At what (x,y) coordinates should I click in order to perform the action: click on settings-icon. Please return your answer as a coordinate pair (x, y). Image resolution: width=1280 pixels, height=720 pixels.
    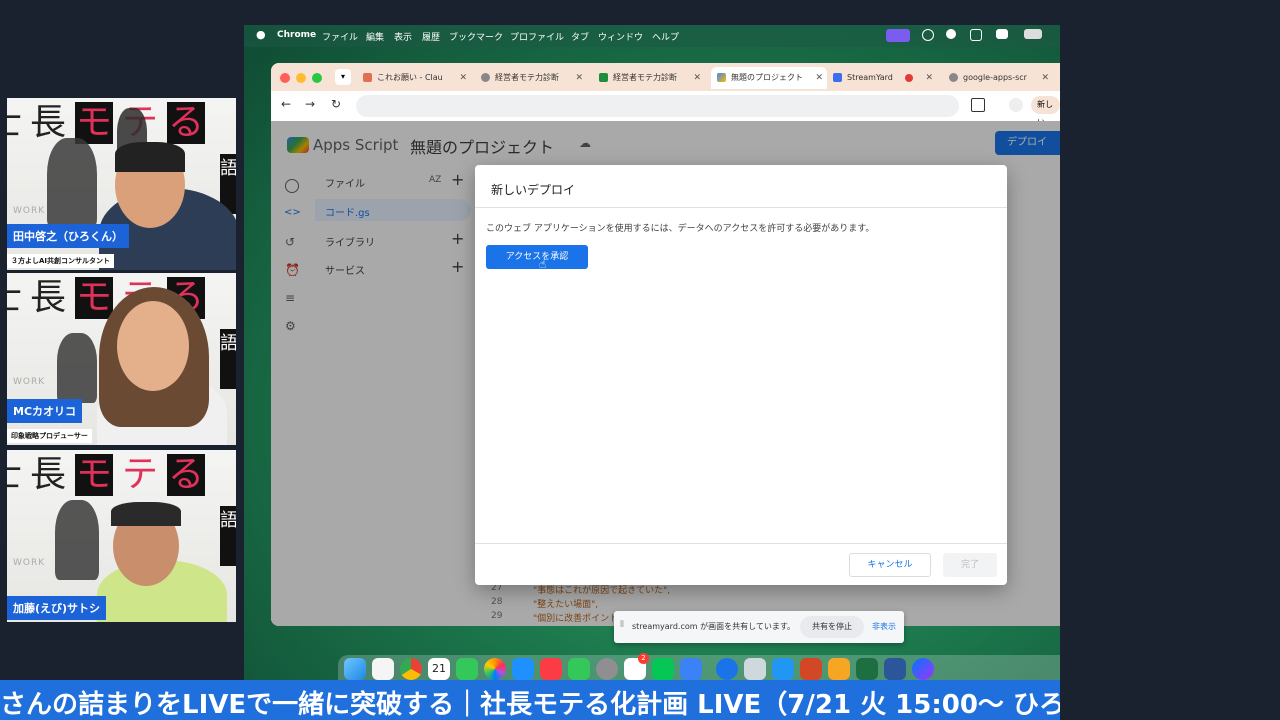
    Looking at the image, I should click on (928, 35).